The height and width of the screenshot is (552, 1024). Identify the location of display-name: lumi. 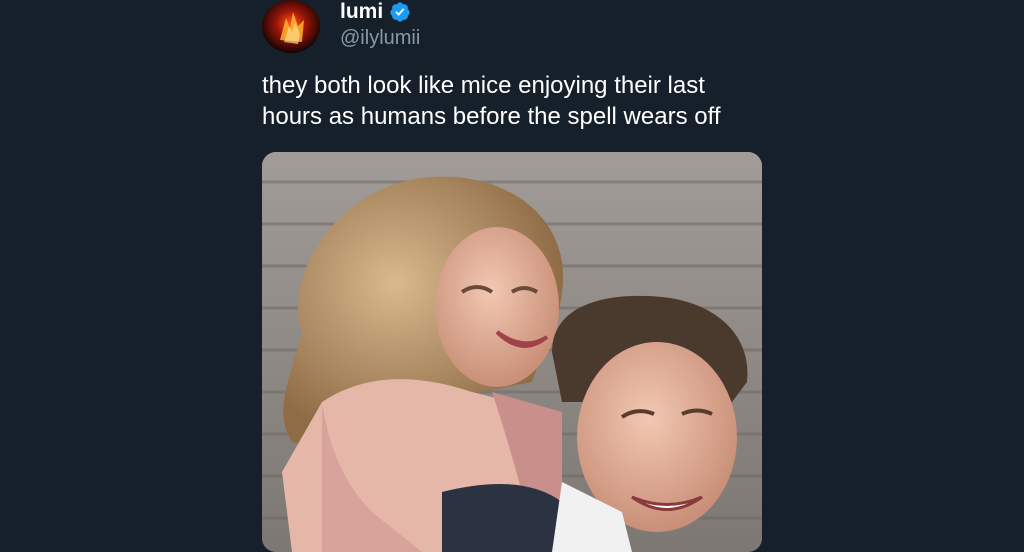
(361, 12).